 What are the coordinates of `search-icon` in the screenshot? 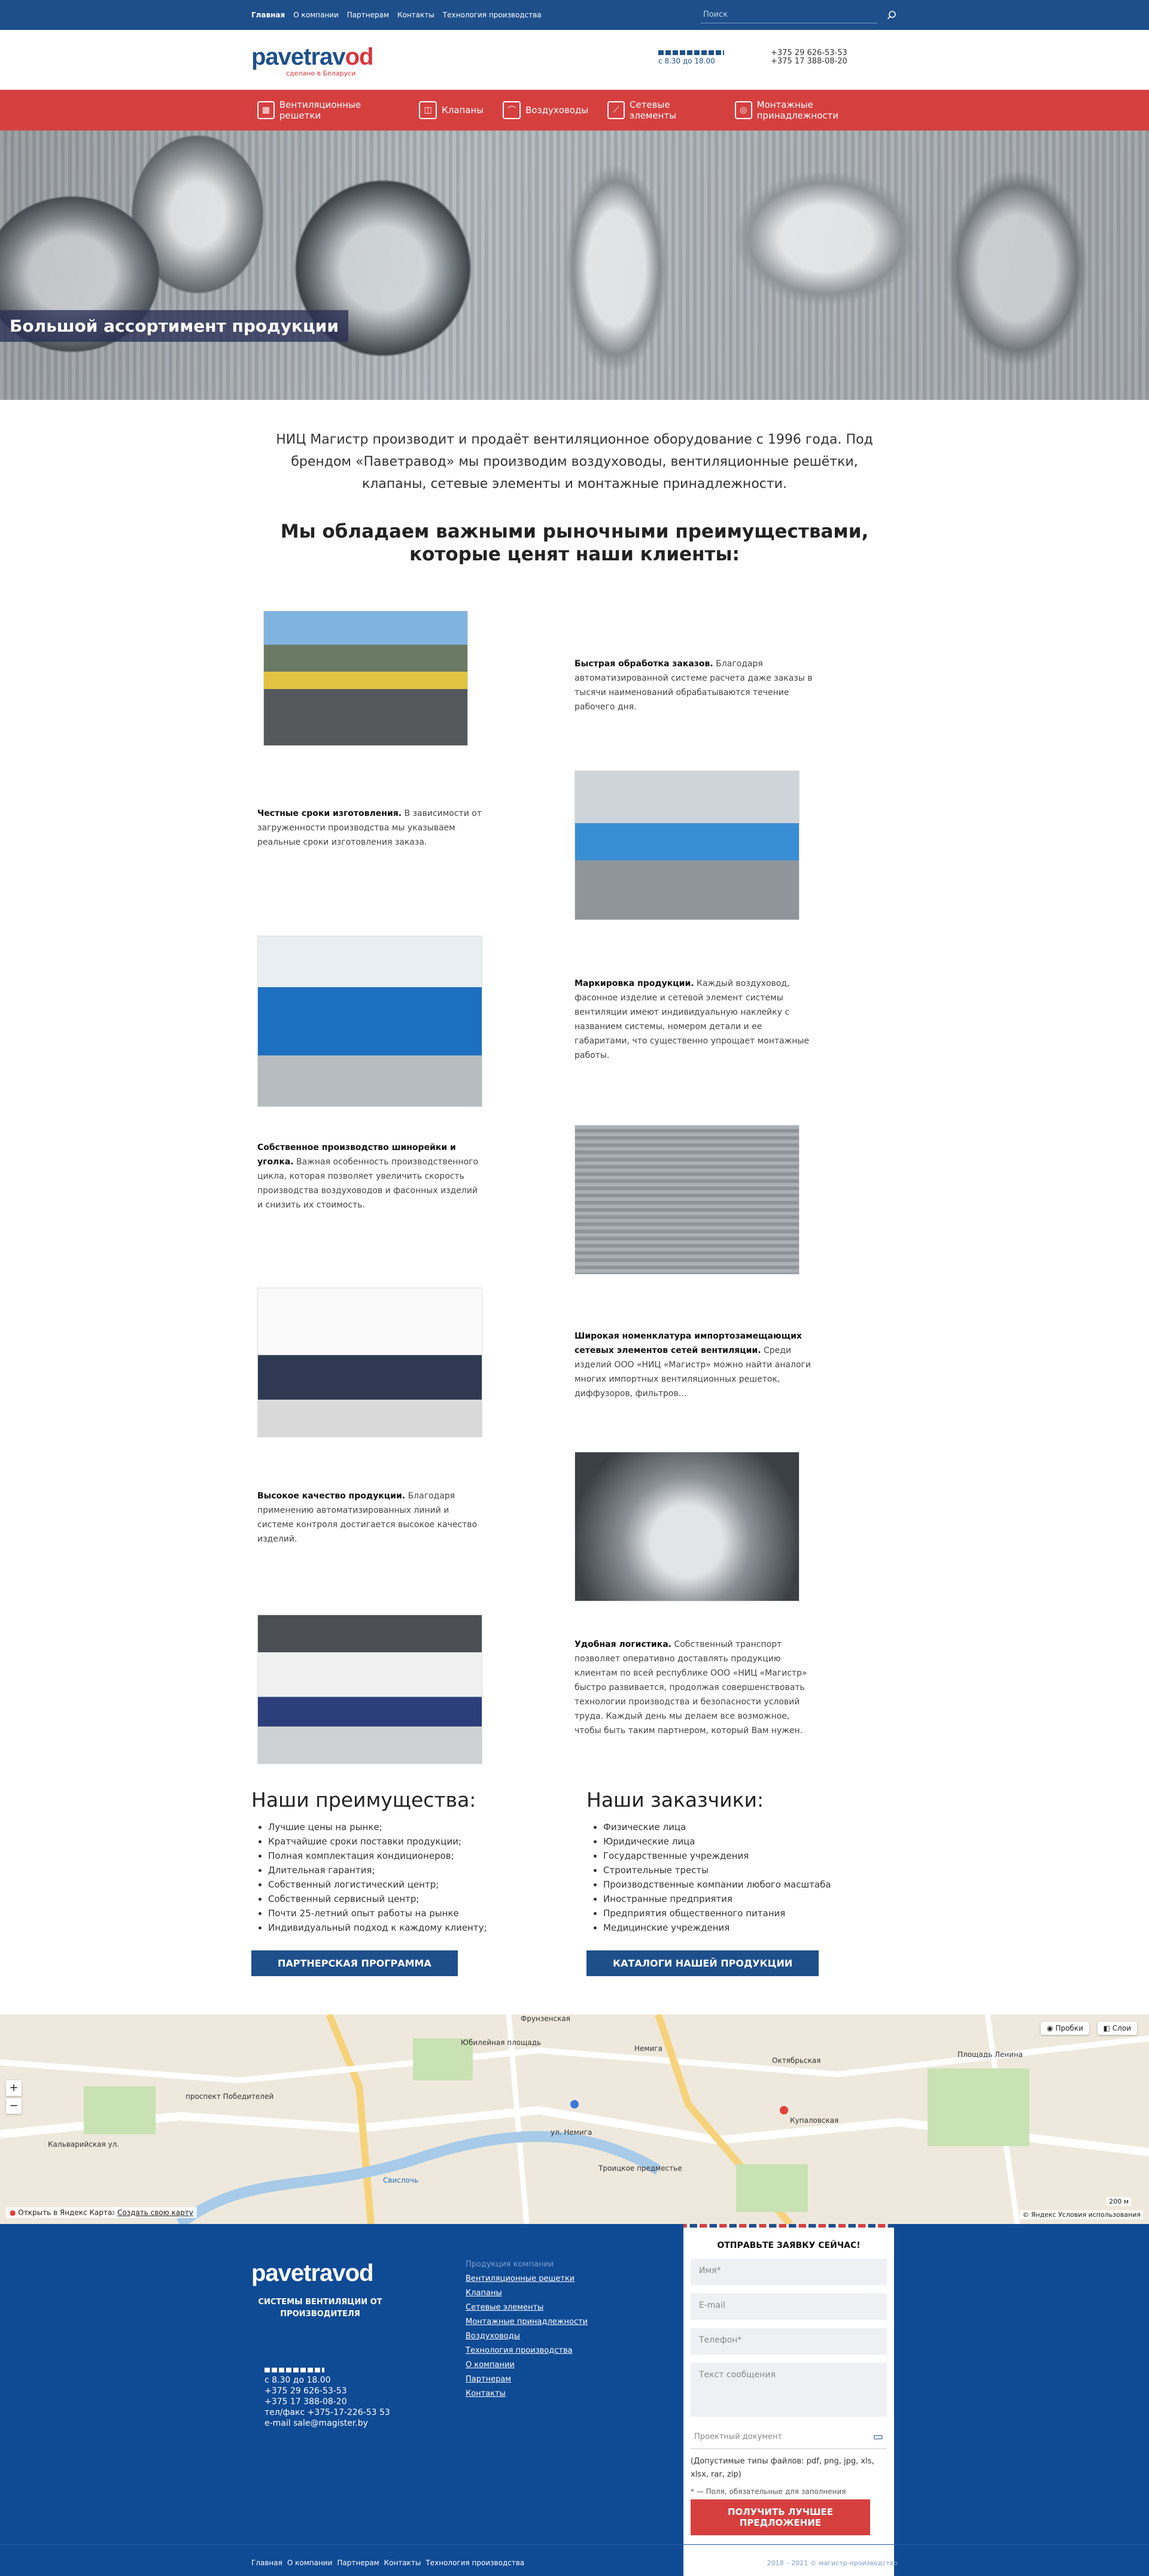 It's located at (892, 15).